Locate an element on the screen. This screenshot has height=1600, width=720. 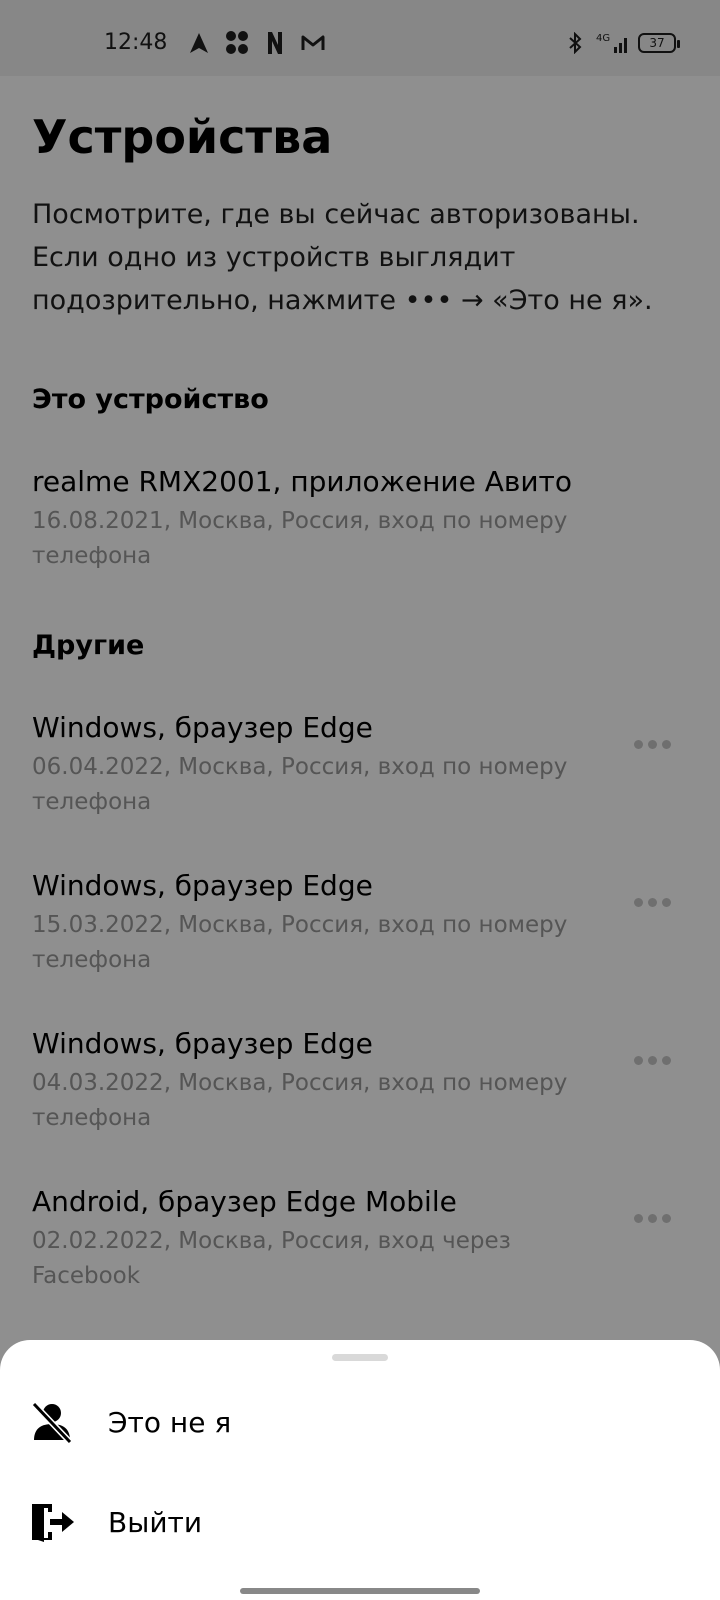
logout-button: Выйти is located at coordinates (360, 1522).